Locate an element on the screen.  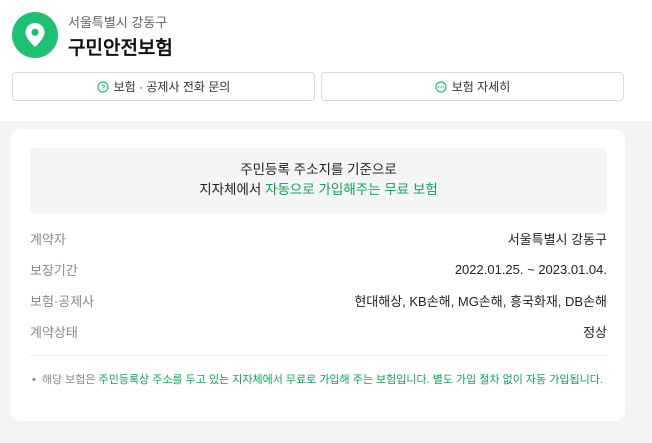
detail-row-status: 계약상태 정상 is located at coordinates (318, 331).